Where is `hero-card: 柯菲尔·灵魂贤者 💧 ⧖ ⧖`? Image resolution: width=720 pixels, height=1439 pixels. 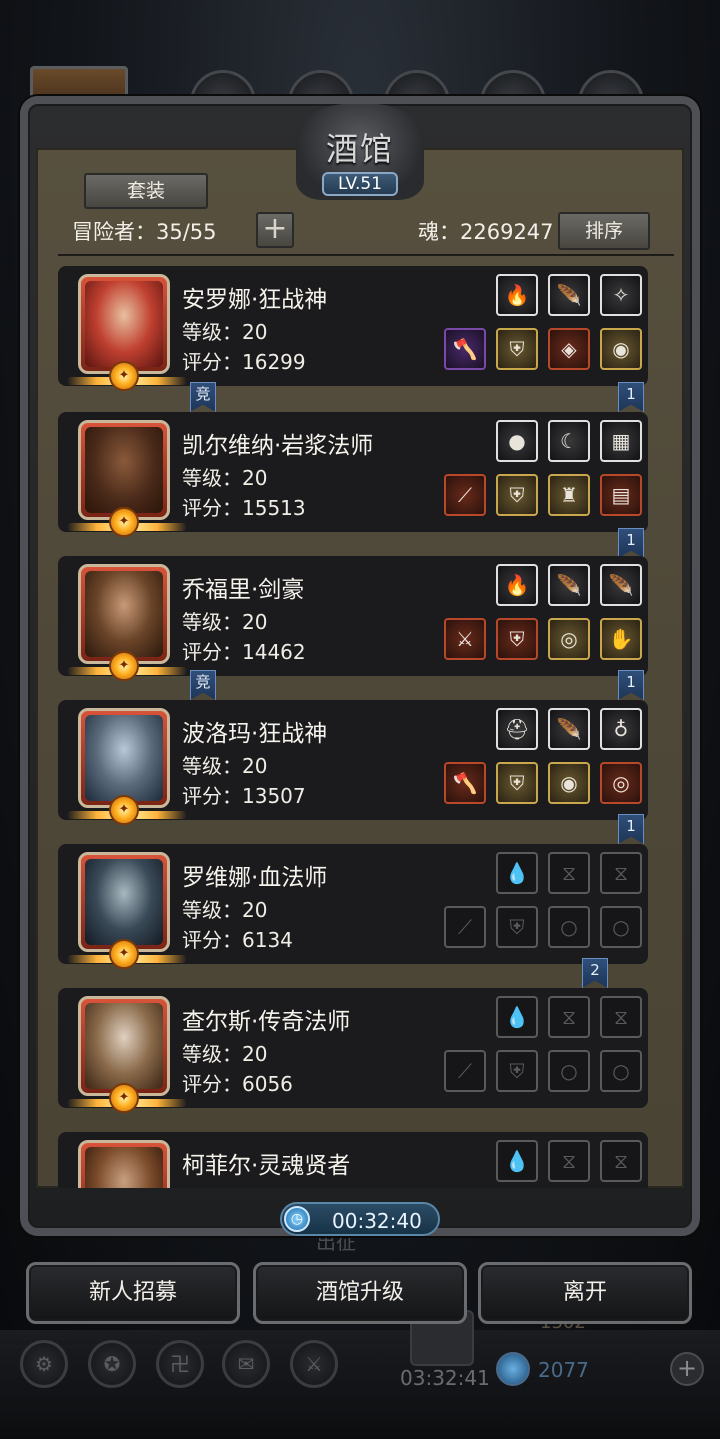 hero-card: 柯菲尔·灵魂贤者 💧 ⧖ ⧖ is located at coordinates (353, 1160).